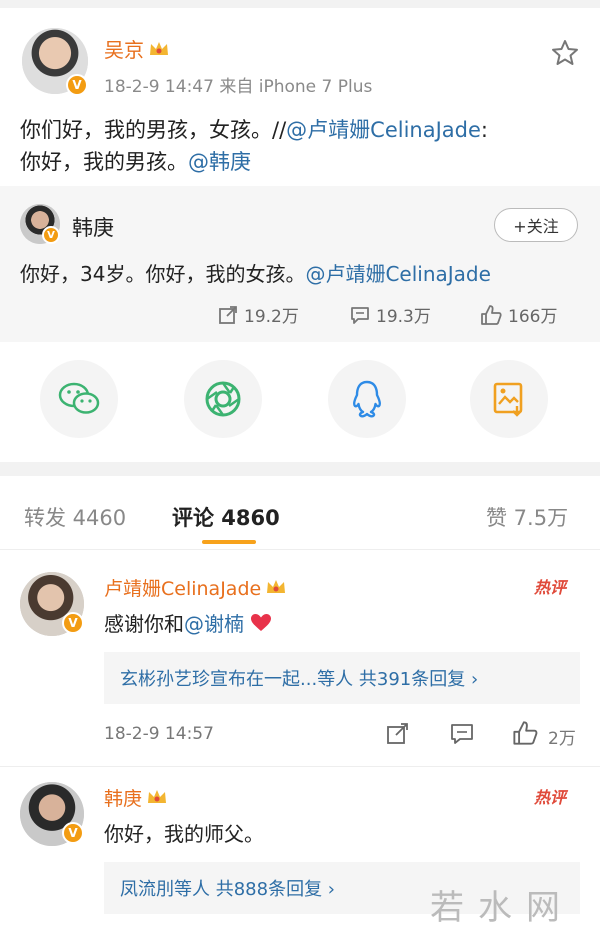  I want to click on follow-button: +关注, so click(536, 225).